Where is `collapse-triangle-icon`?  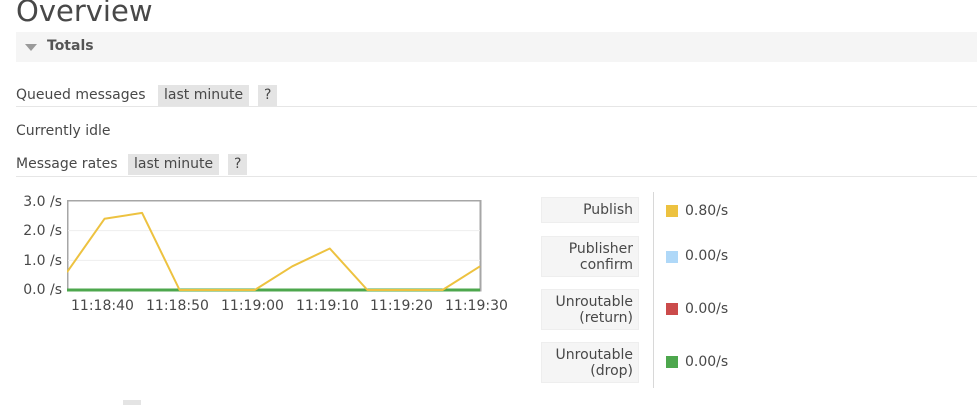 collapse-triangle-icon is located at coordinates (31, 47).